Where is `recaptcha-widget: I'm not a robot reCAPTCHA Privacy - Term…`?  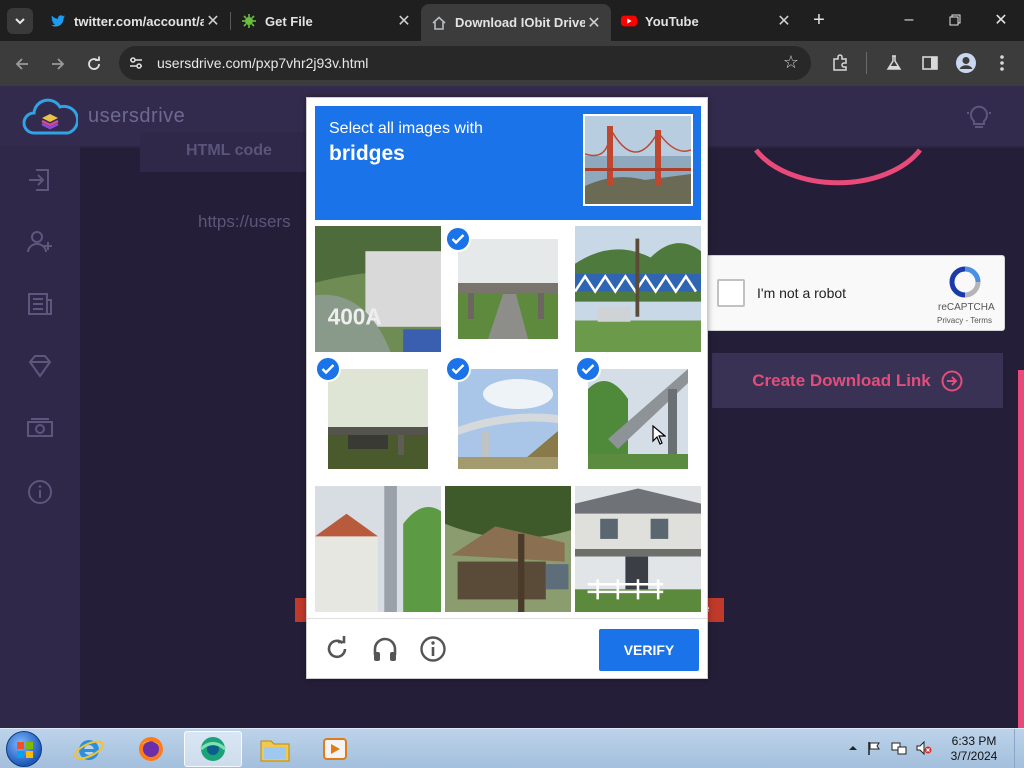
recaptcha-widget: I'm not a robot reCAPTCHA Privacy - Term… is located at coordinates (855, 293).